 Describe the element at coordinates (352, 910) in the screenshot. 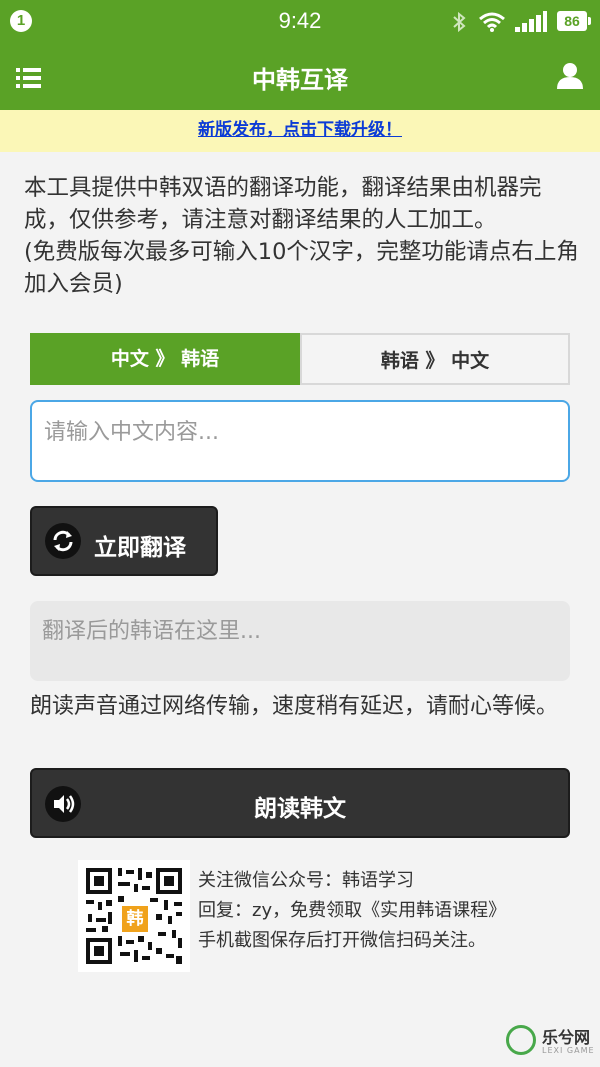

I see `wechat-line-reply: 回复：zy，免费领取《实用韩语课程》` at that location.